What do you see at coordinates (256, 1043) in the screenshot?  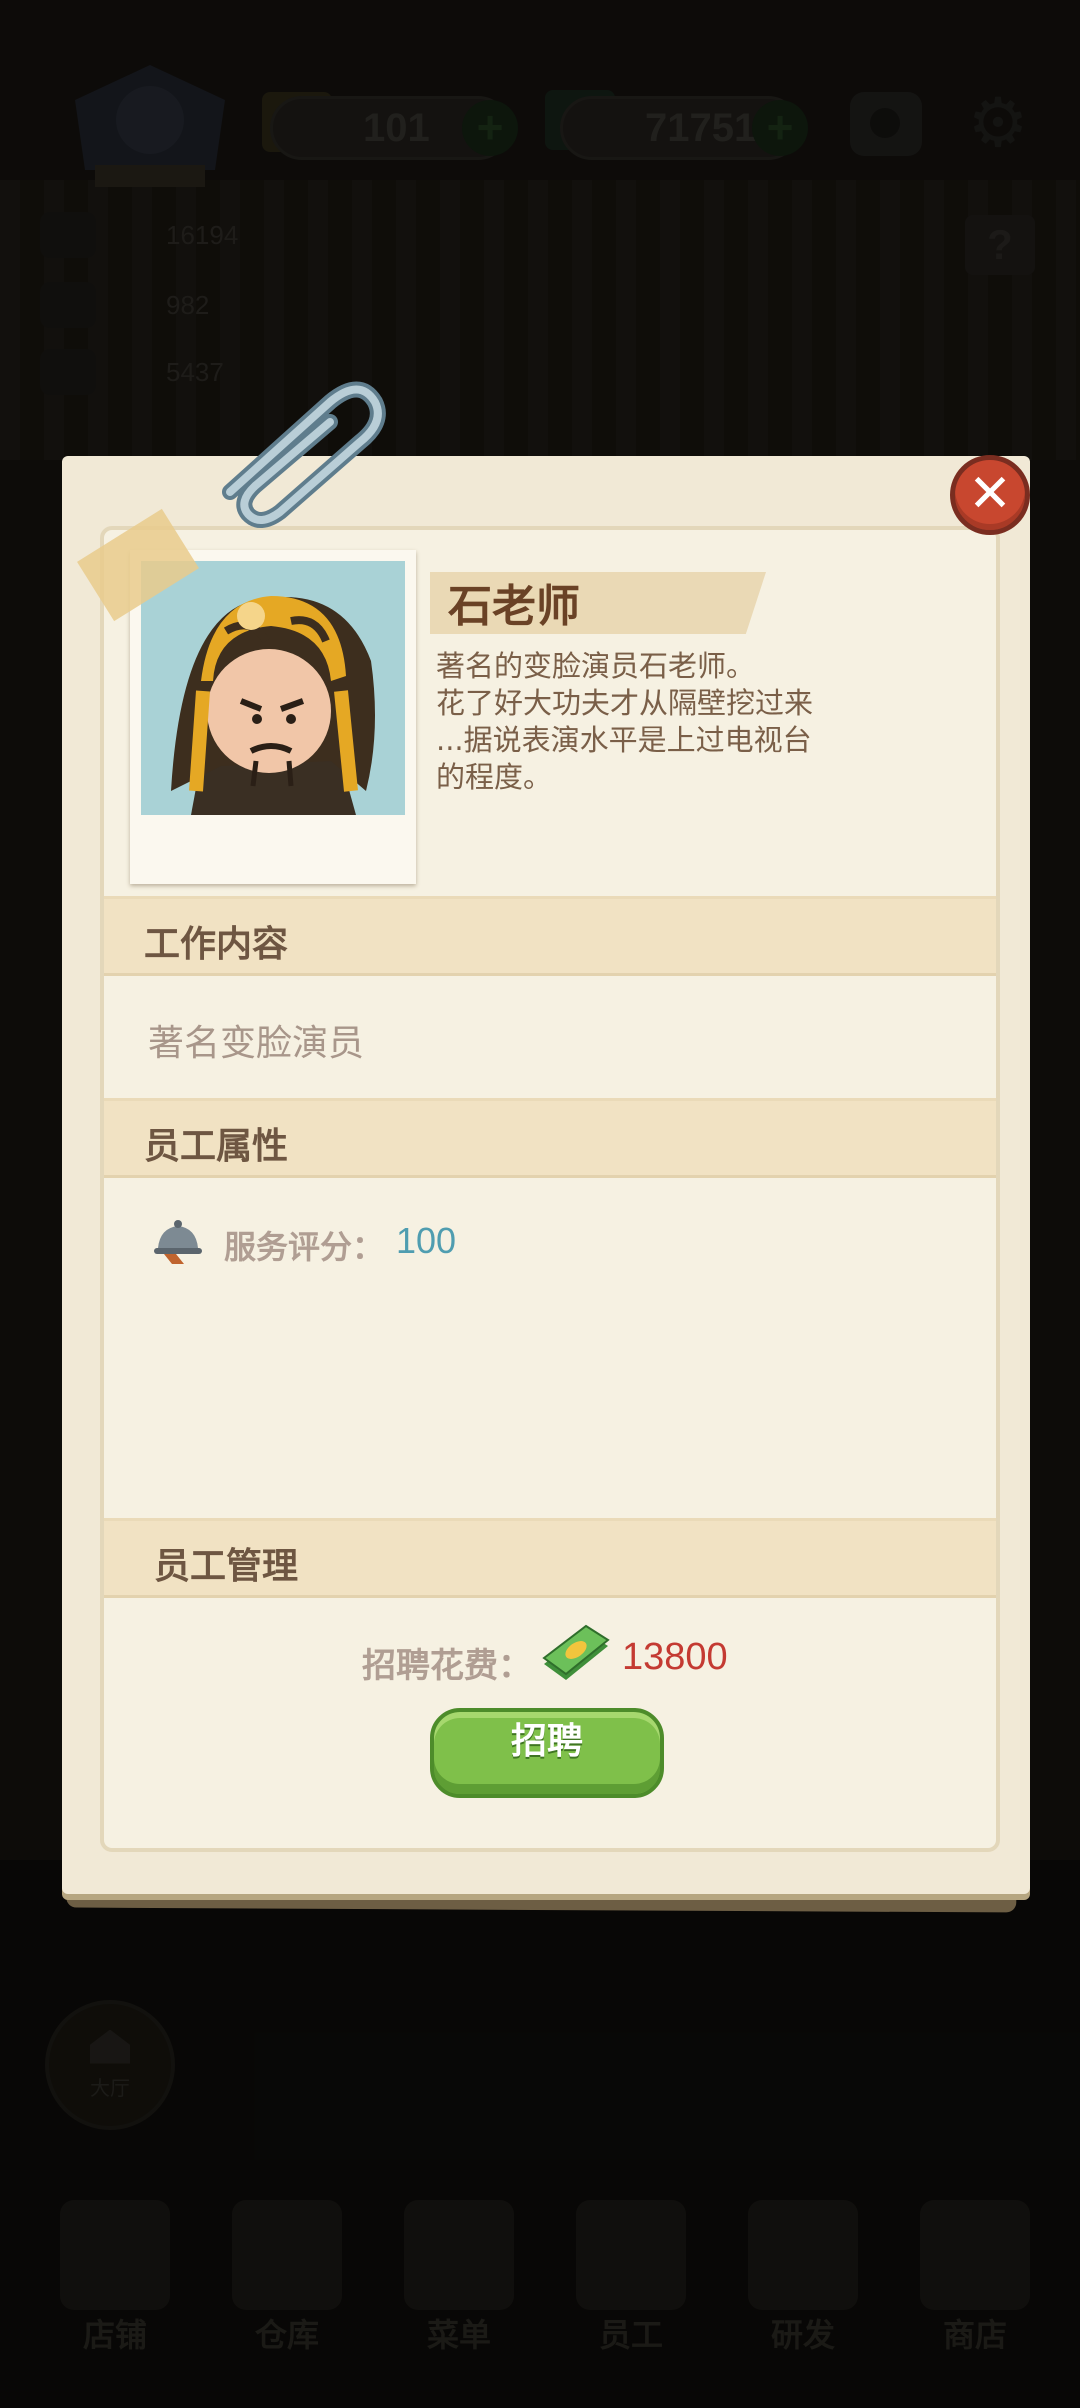 I see `job-description: 著名变脸演员` at bounding box center [256, 1043].